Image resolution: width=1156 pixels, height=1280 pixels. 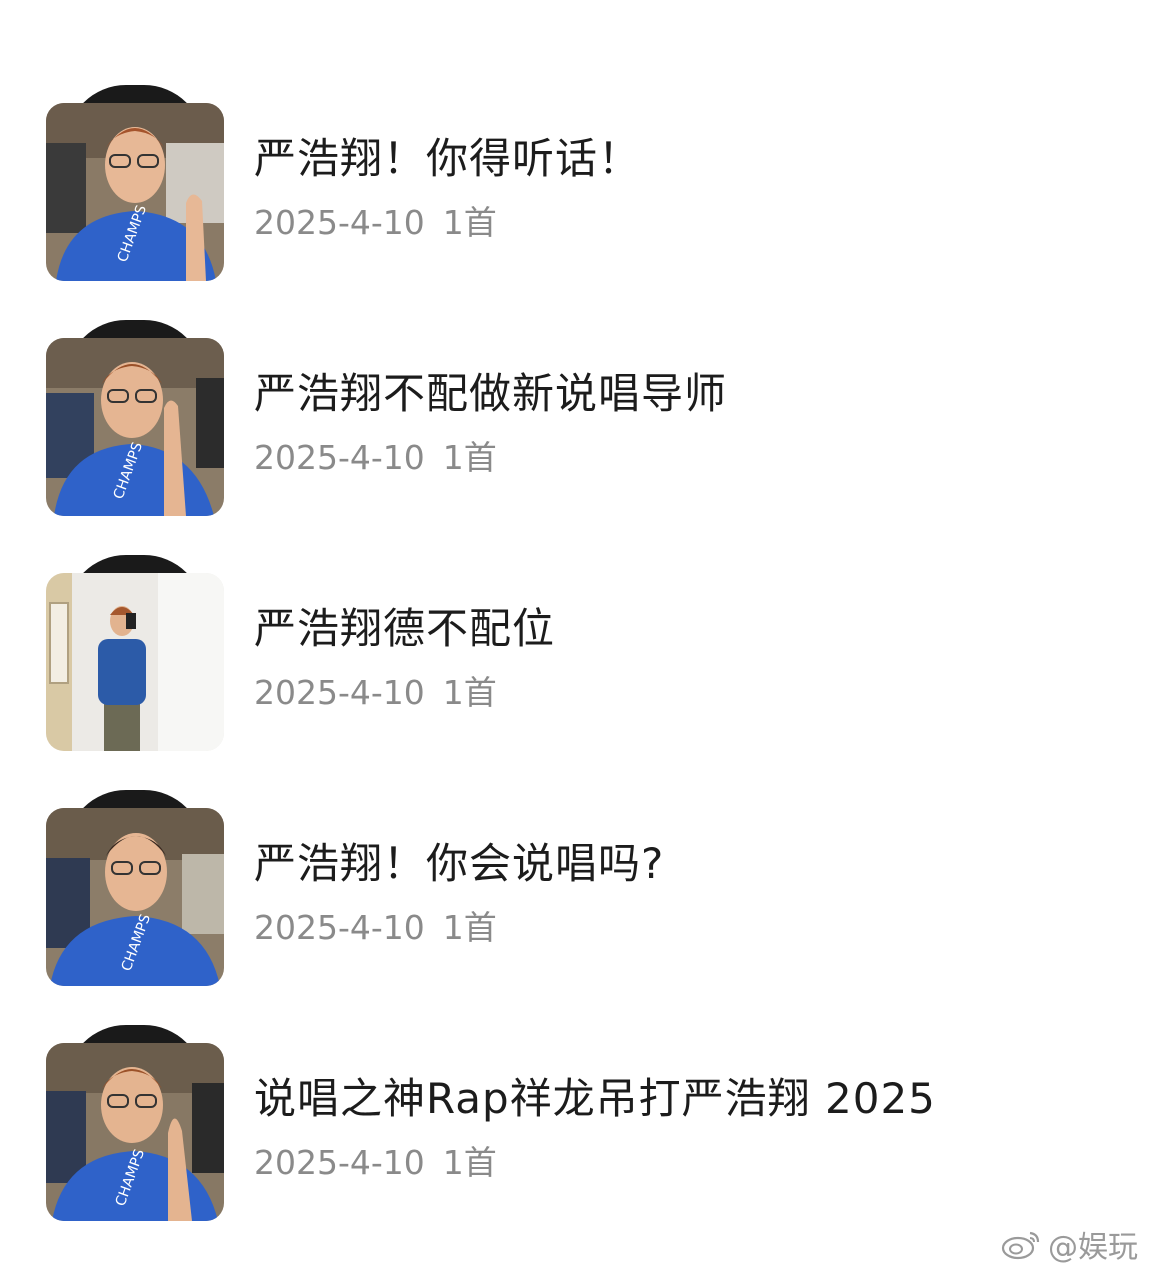 What do you see at coordinates (1020, 1245) in the screenshot?
I see `weibo-icon` at bounding box center [1020, 1245].